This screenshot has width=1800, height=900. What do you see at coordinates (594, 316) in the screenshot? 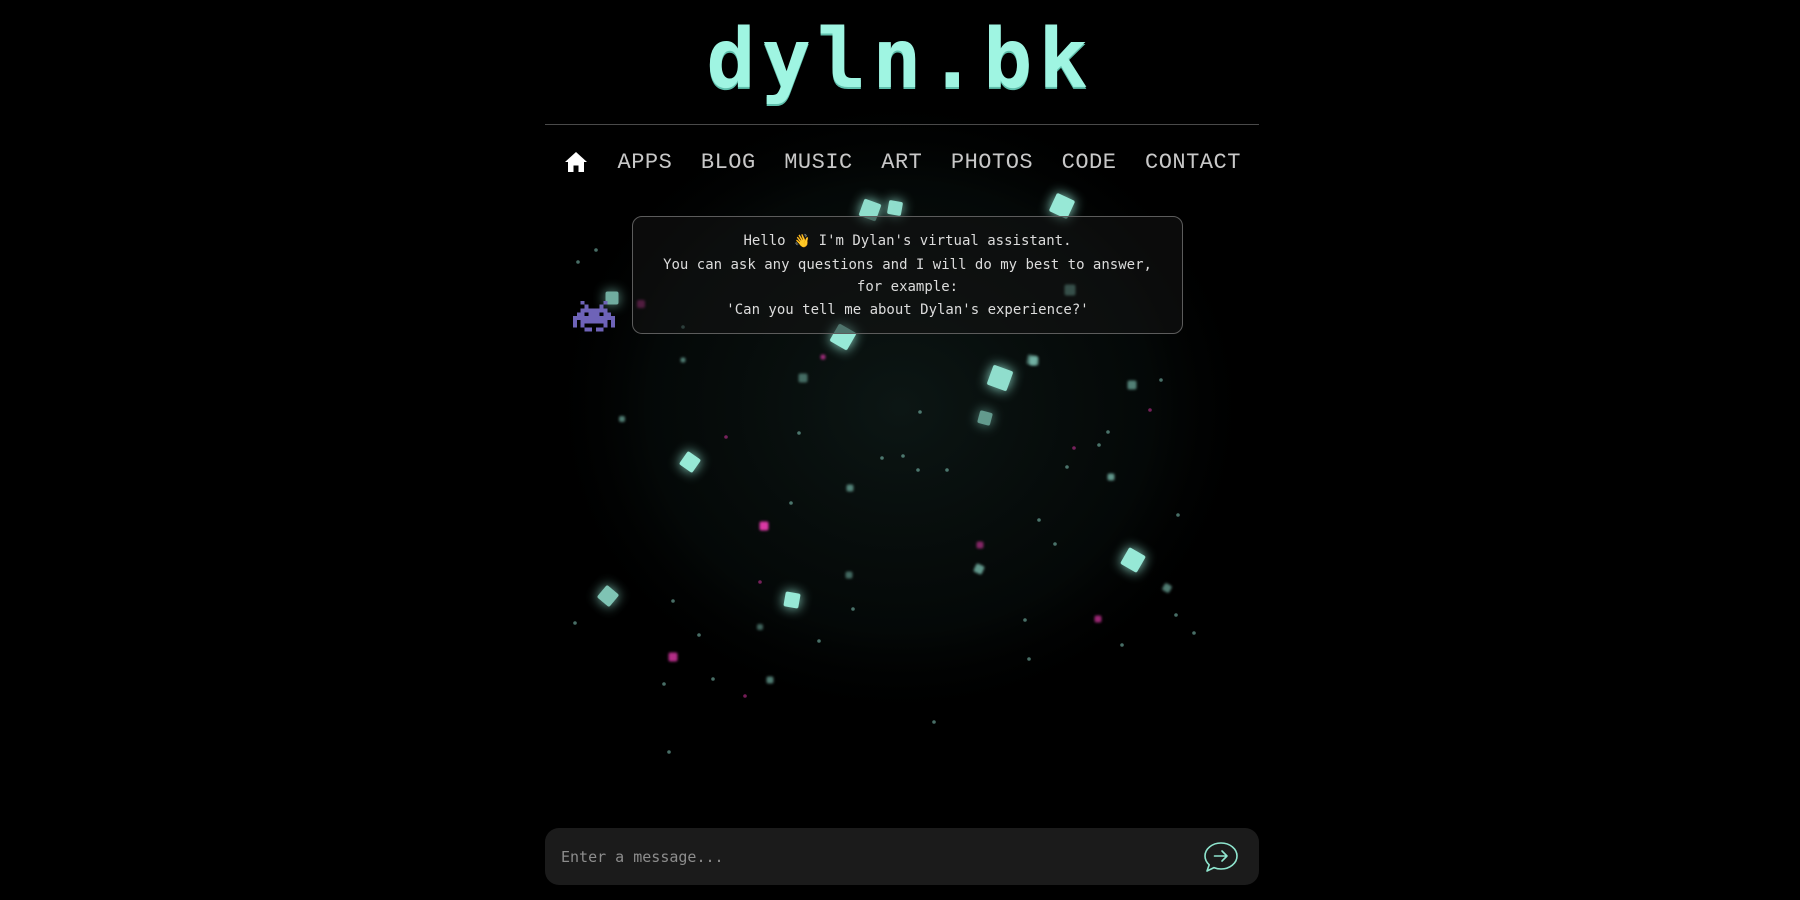
I see `space-invader-icon` at bounding box center [594, 316].